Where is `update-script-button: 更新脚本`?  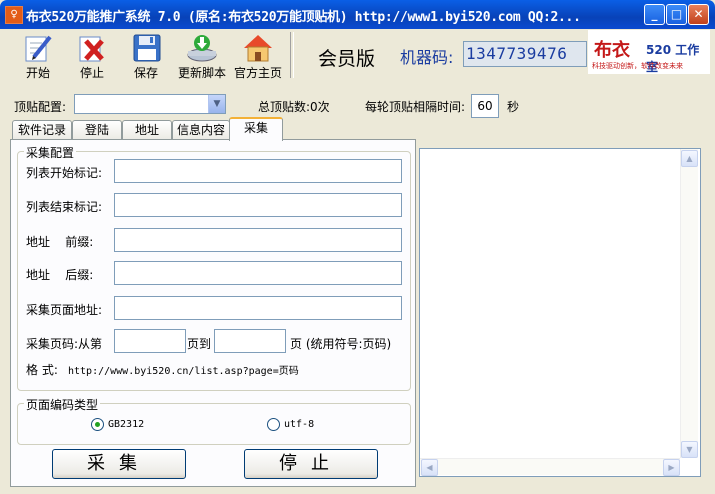
update-script-button: 更新脚本 is located at coordinates (202, 56).